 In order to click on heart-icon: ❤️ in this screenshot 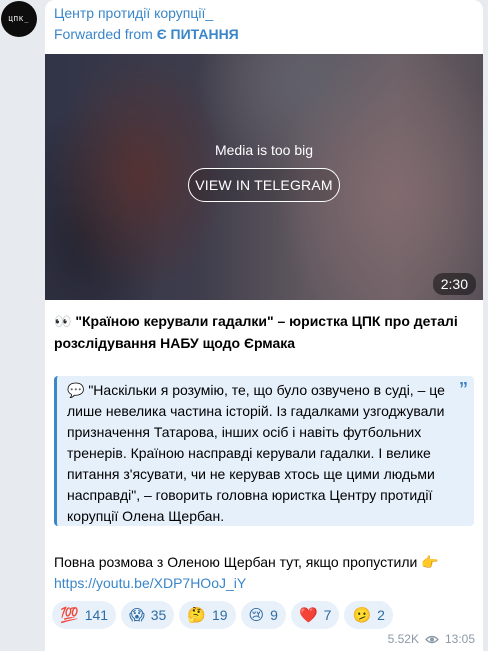, I will do `click(308, 615)`.